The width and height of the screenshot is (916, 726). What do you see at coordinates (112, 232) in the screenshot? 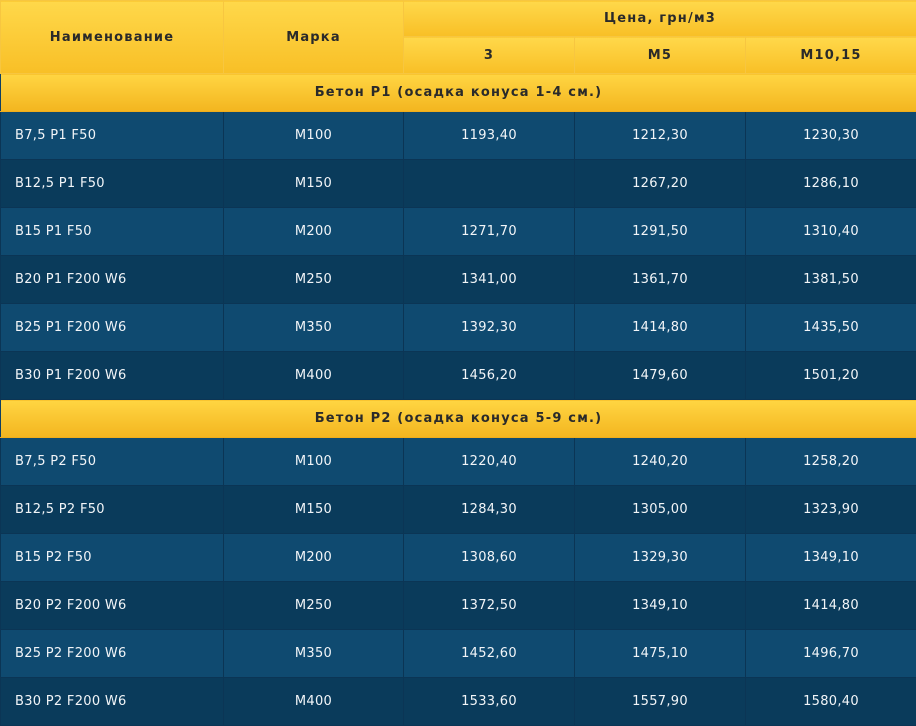
I see `cell-name: B15 P1 F50` at bounding box center [112, 232].